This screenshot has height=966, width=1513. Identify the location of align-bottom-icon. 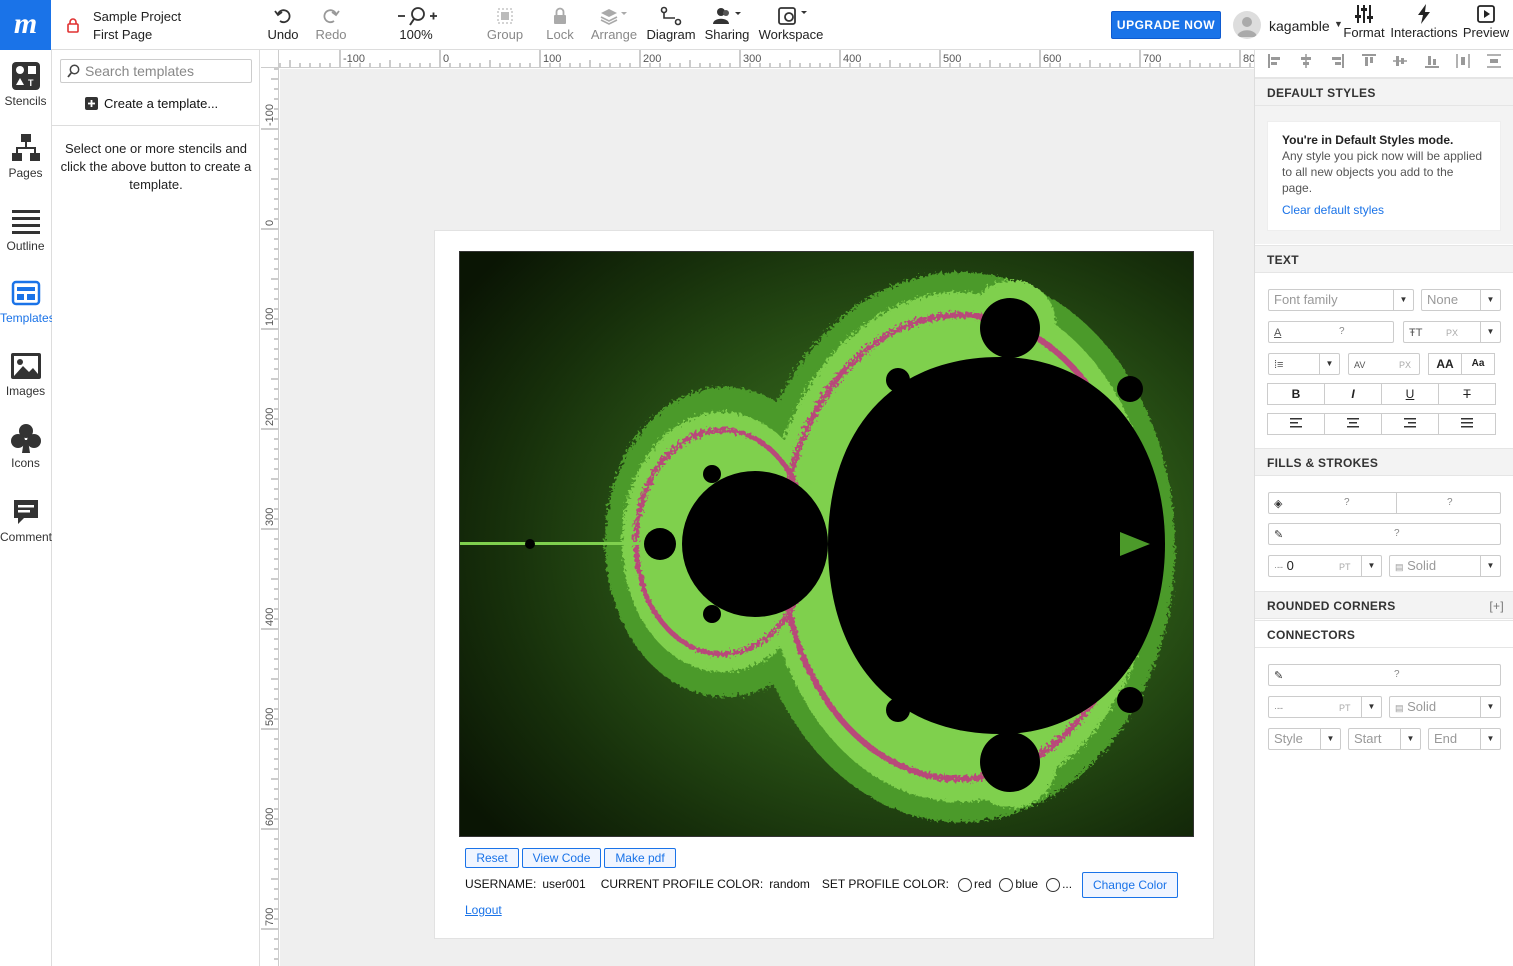
(1431, 63).